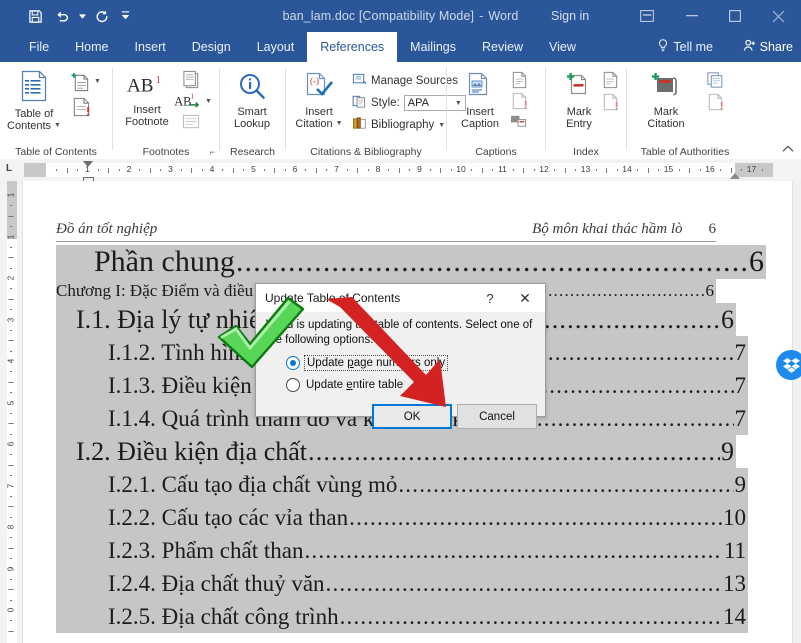 The image size is (801, 643). Describe the element at coordinates (208, 101) in the screenshot. I see `next-footnote-dropdown-icon: ▼` at that location.